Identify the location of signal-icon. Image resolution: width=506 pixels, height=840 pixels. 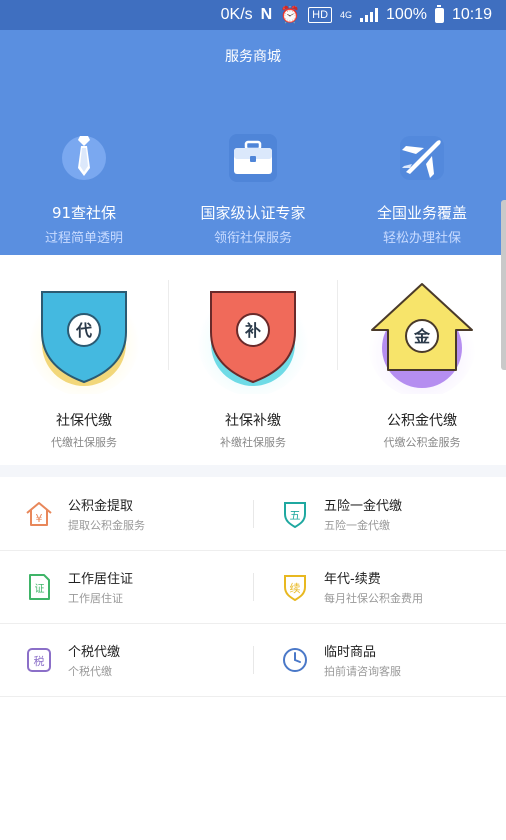
(369, 15).